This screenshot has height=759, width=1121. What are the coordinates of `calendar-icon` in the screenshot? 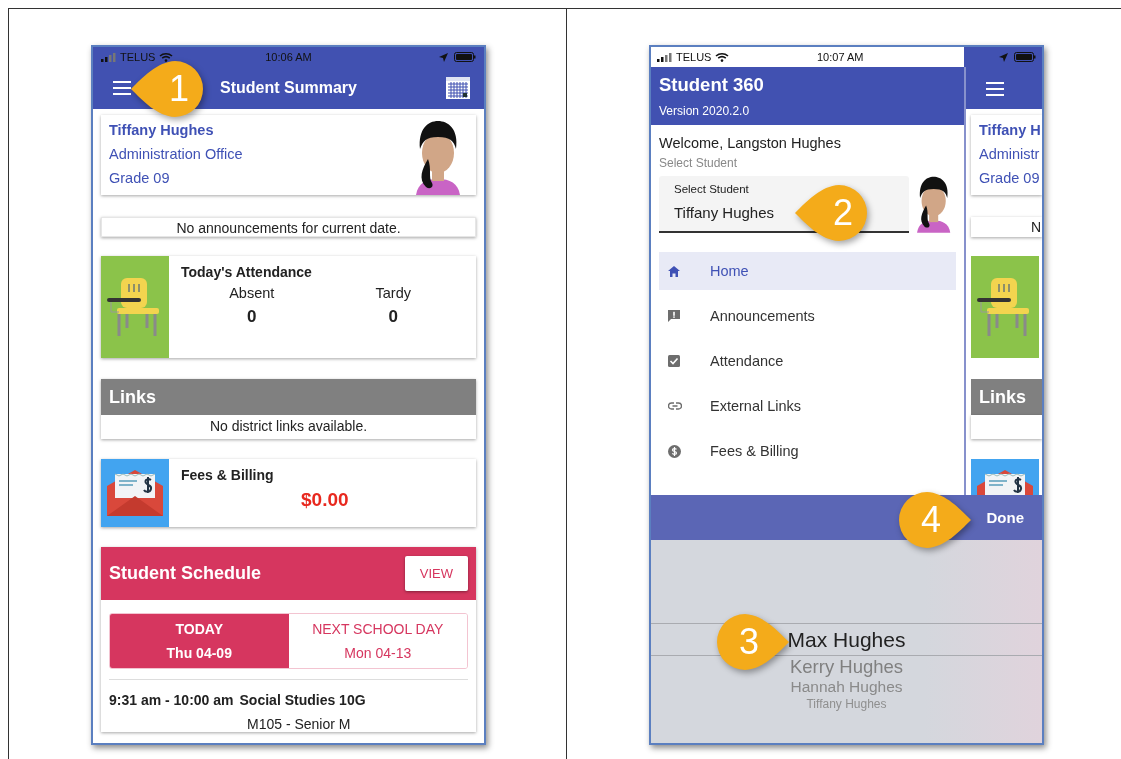 It's located at (458, 88).